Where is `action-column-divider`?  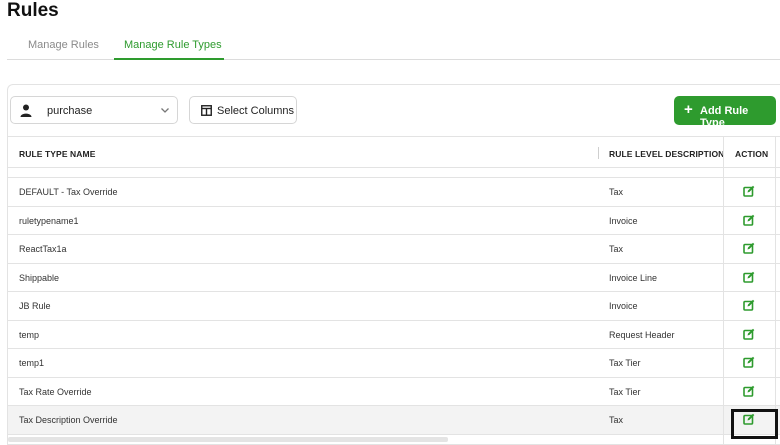 action-column-divider is located at coordinates (723, 290).